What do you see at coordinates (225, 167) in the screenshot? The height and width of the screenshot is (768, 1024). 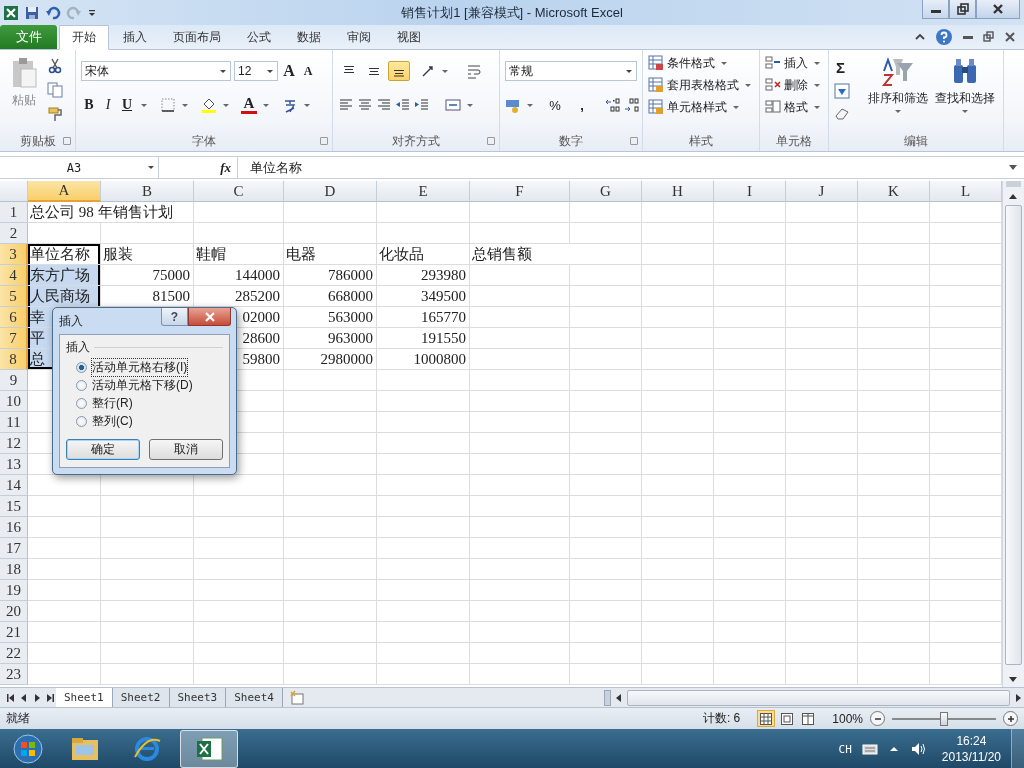 I see `insert-function-button: fx` at bounding box center [225, 167].